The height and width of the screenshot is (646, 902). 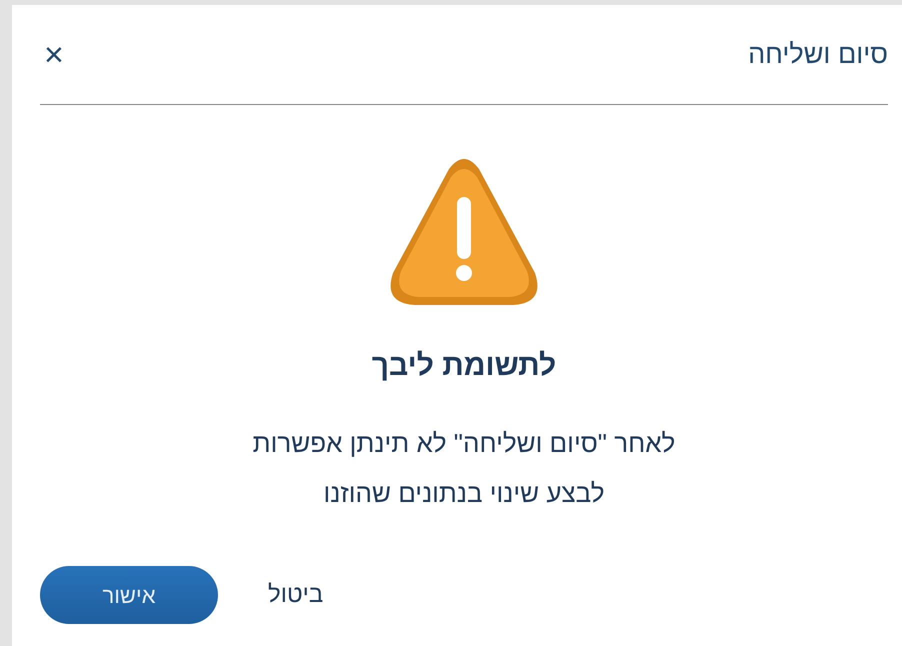 I want to click on warning-message-line: לאחר "סיום ושליחה" לא תינתן אפשרות, so click(x=464, y=443).